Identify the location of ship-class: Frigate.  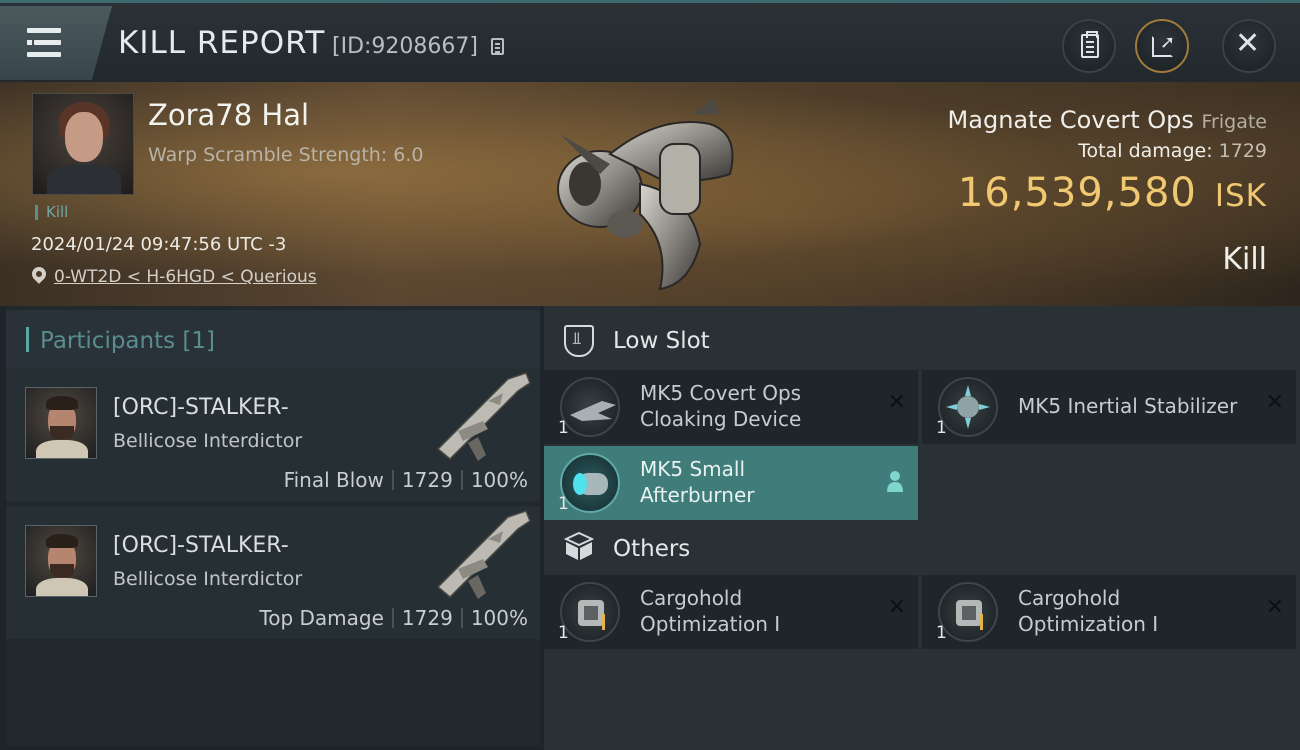
(1234, 122).